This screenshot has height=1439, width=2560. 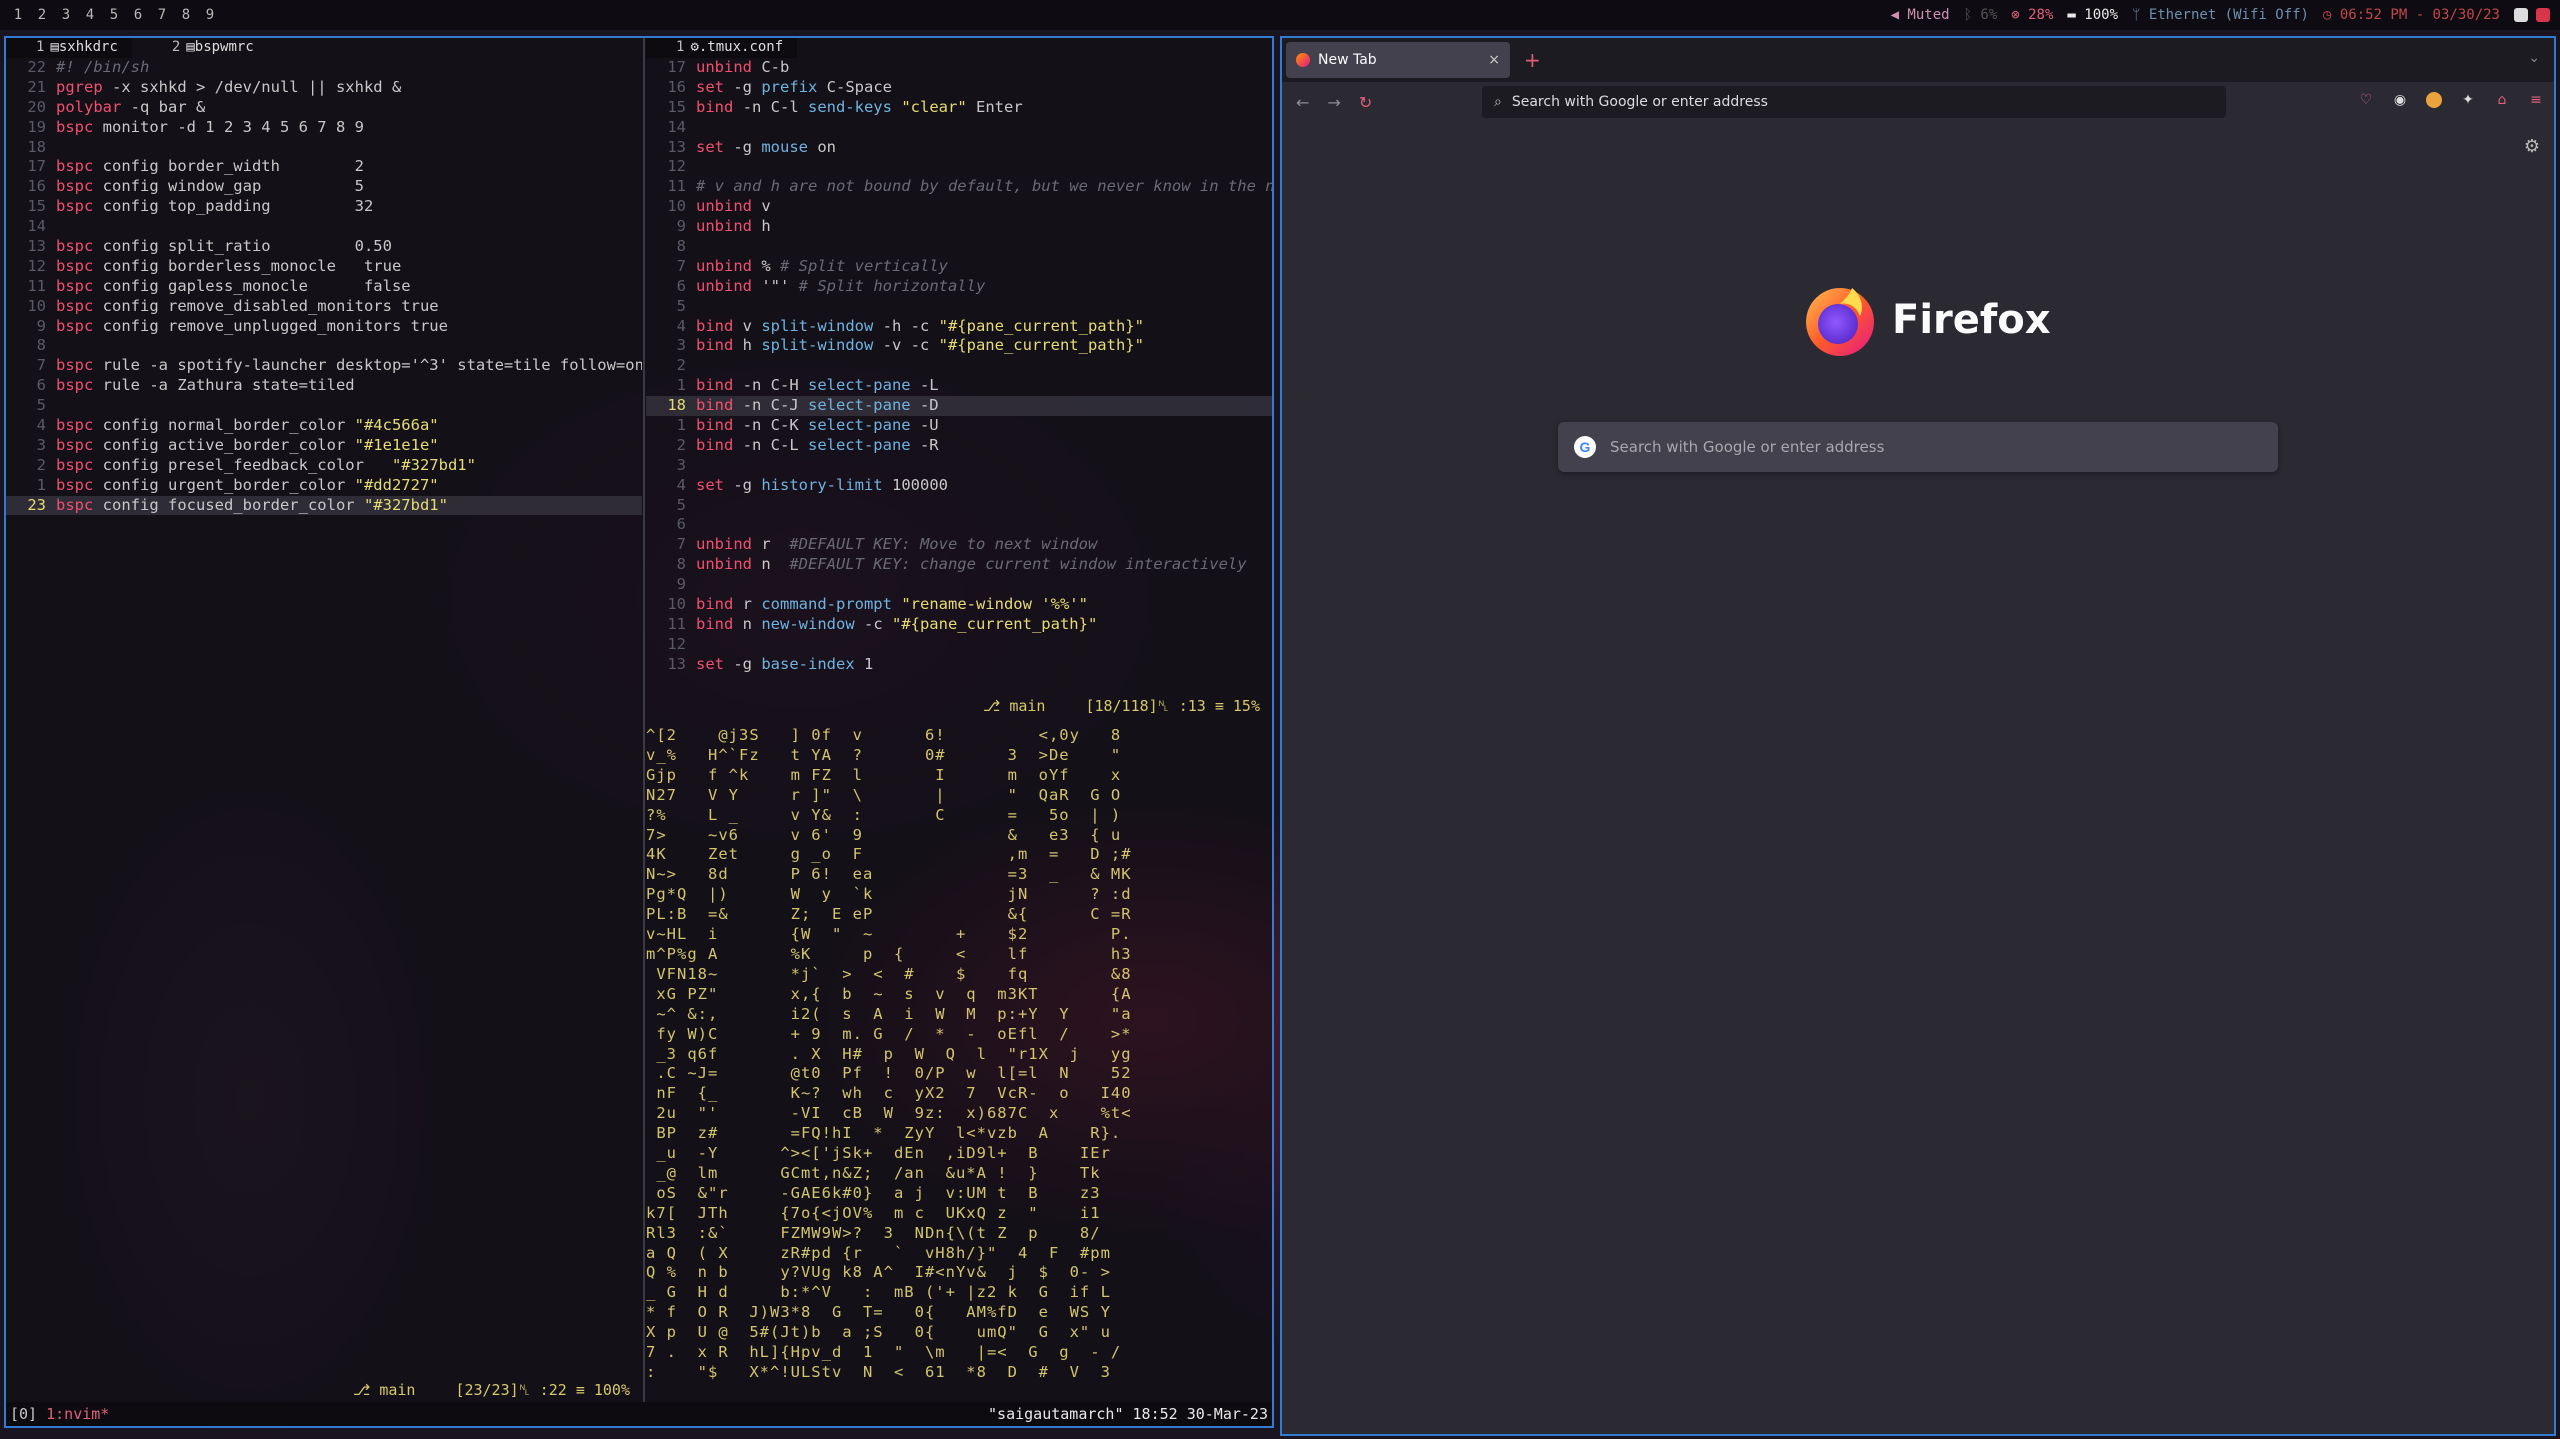 What do you see at coordinates (959, 486) in the screenshot?
I see `code-line: 4 set -g history-limit 100000` at bounding box center [959, 486].